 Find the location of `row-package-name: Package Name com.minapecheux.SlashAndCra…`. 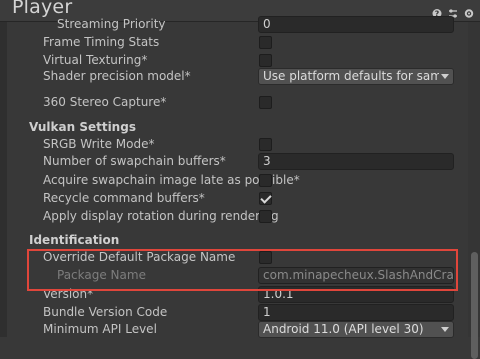

row-package-name: Package Name com.minapecheux.SlashAndCra… is located at coordinates (234, 276).